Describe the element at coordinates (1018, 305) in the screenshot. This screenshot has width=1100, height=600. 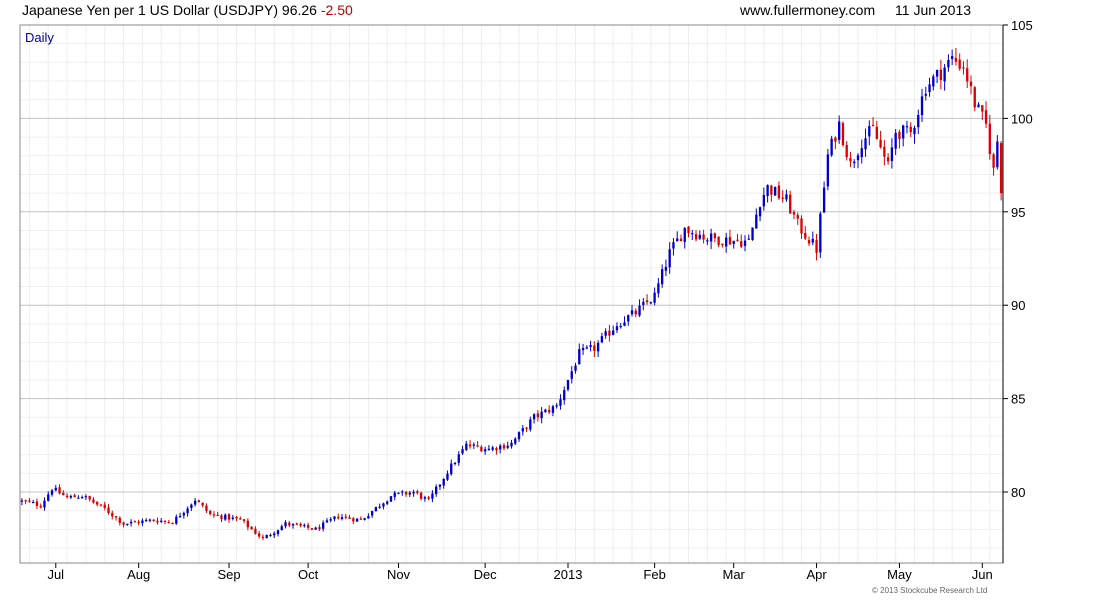
I see `y-tick-label: 90` at that location.